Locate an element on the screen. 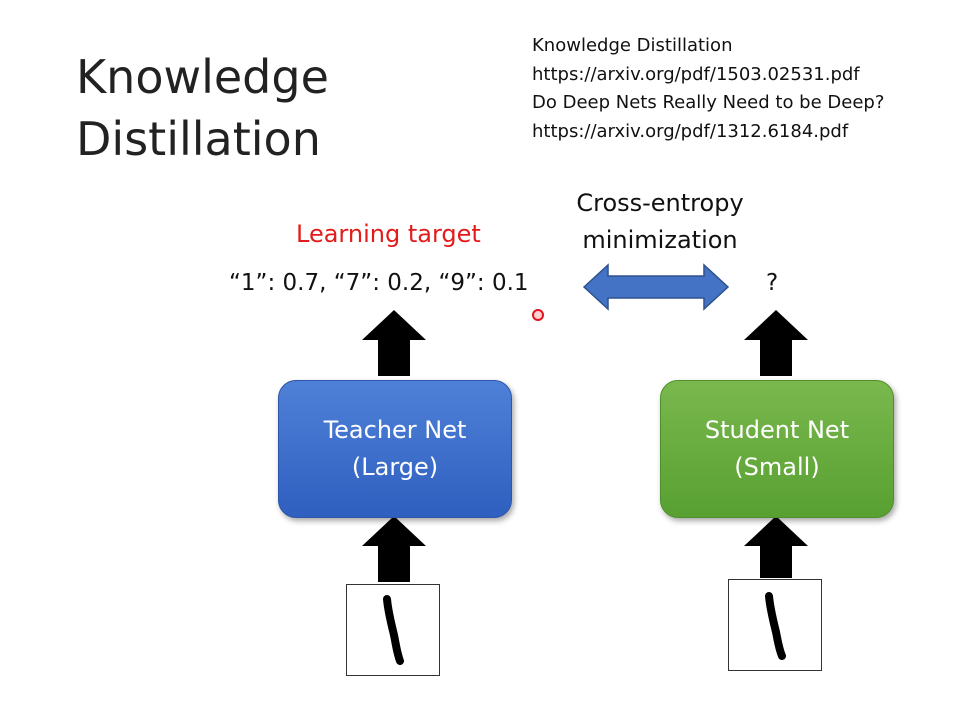 Image resolution: width=960 pixels, height=720 pixels. reference-2-title: Do Deep Nets Really Need to be Deep? is located at coordinates (708, 102).